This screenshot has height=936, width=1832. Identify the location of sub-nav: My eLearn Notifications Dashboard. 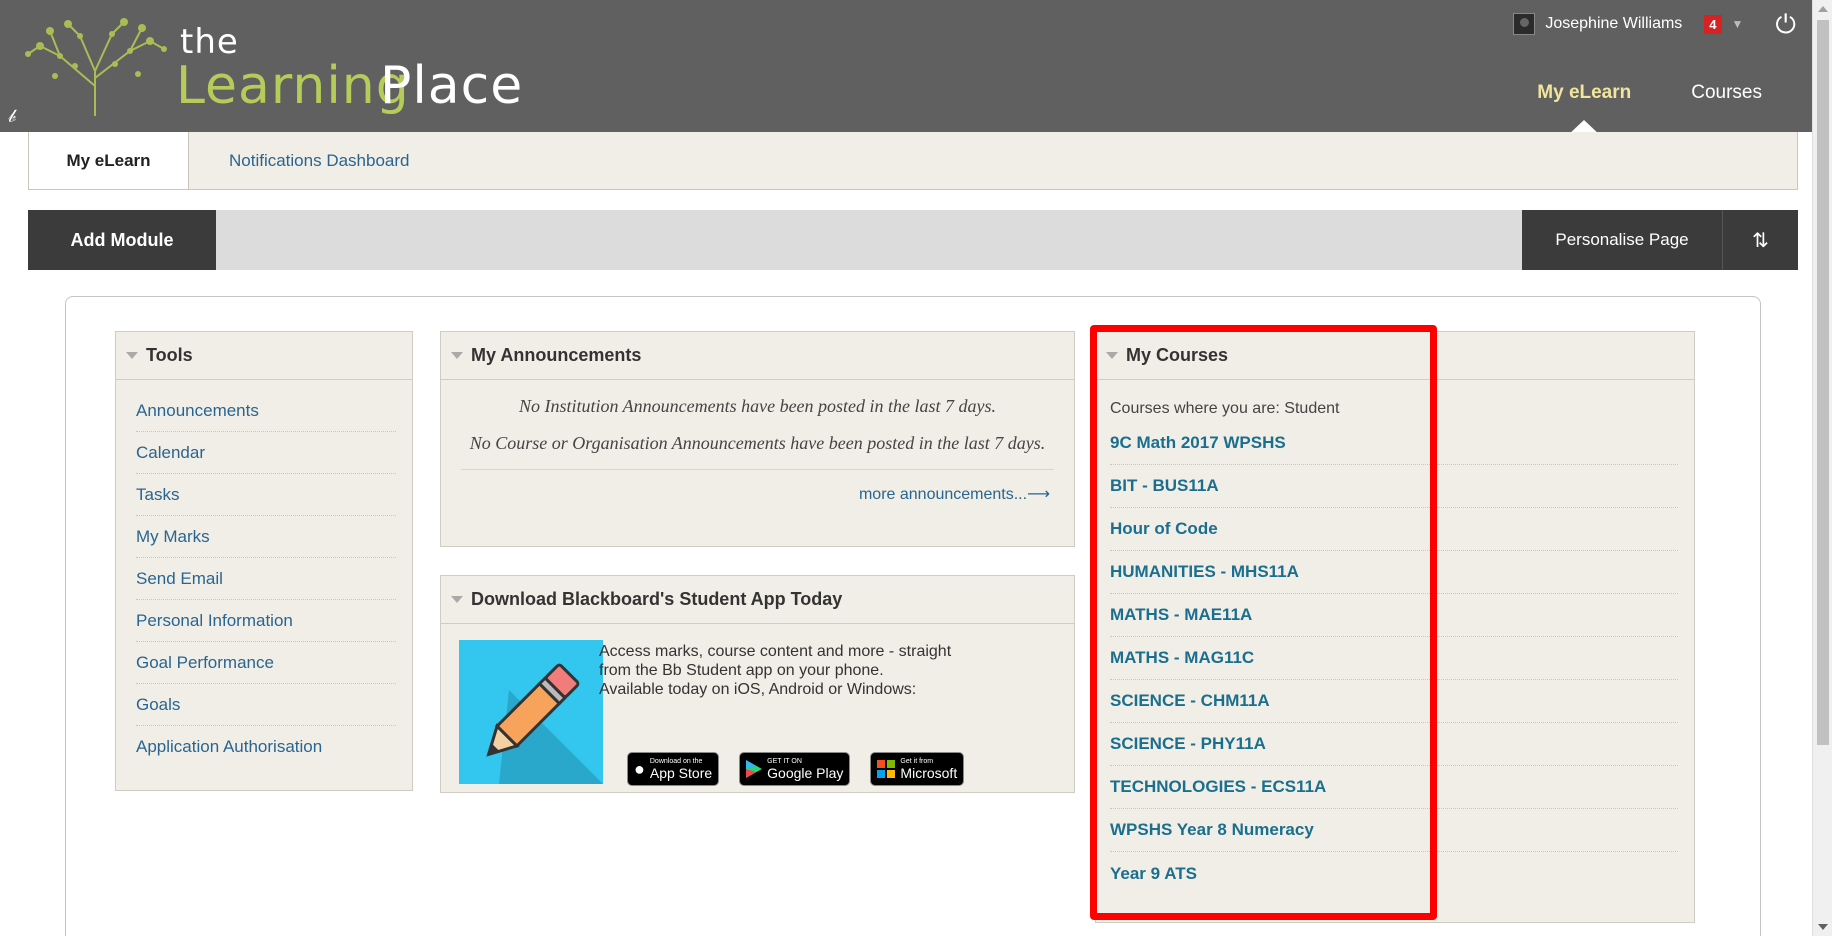
(913, 161).